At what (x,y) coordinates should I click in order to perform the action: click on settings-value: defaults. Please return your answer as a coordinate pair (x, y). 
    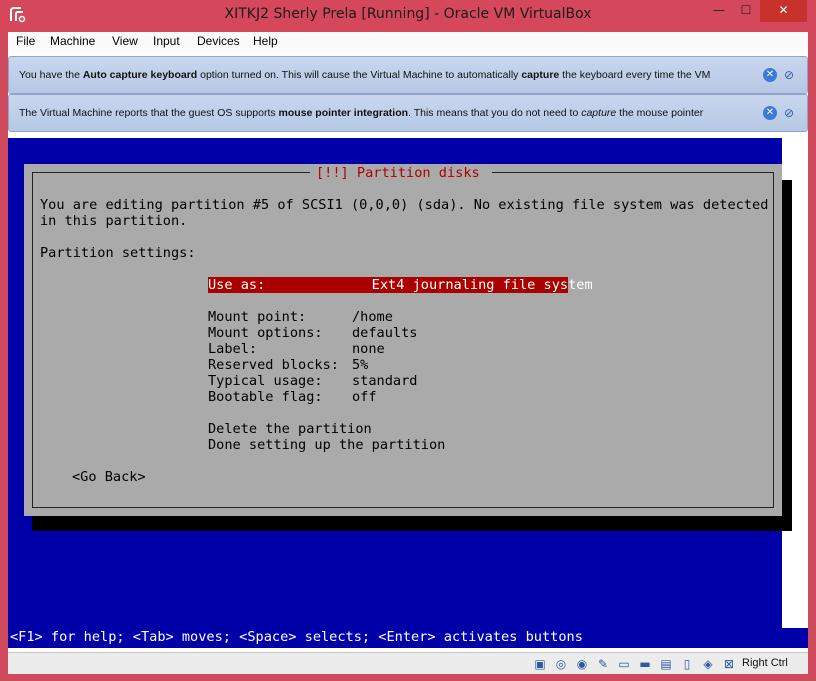
    Looking at the image, I should click on (385, 333).